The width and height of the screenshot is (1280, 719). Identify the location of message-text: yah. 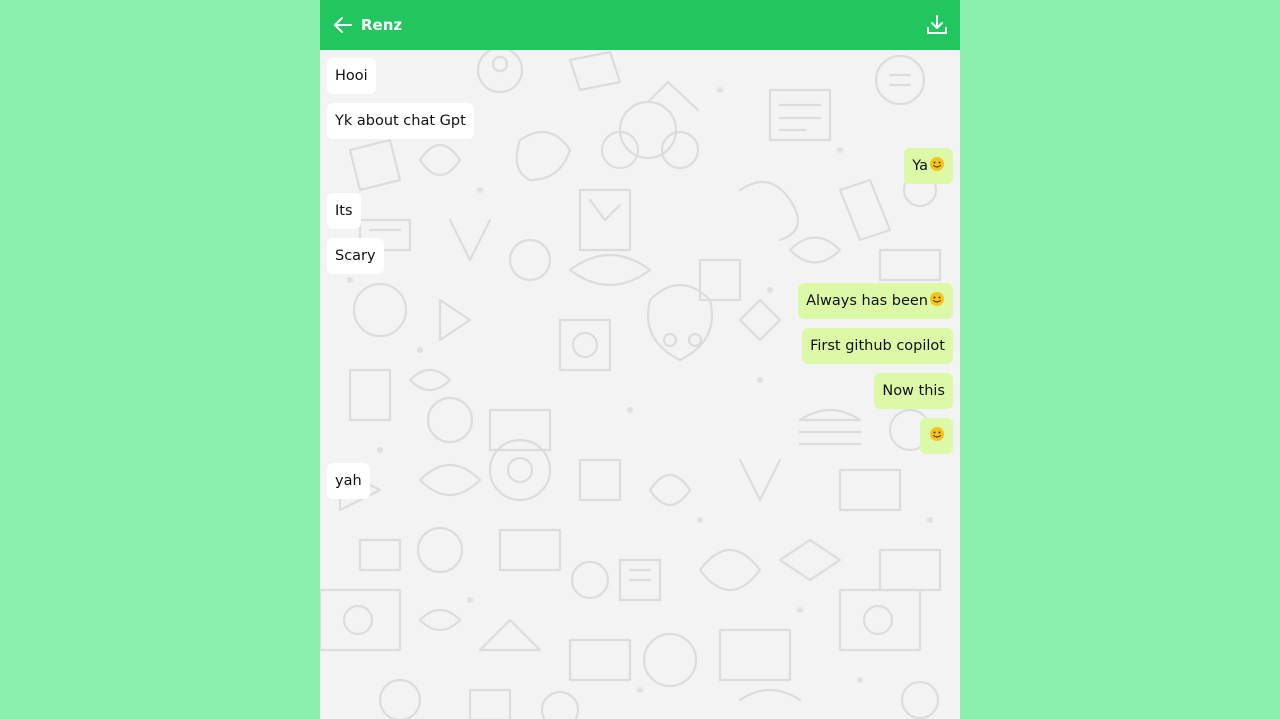
(348, 481).